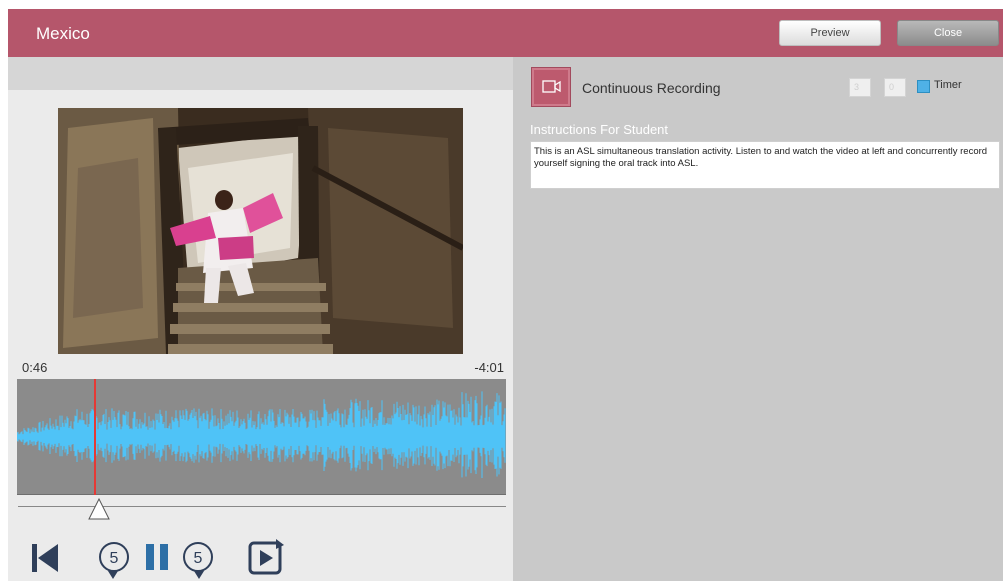  I want to click on remaining-time: -4:01, so click(489, 367).